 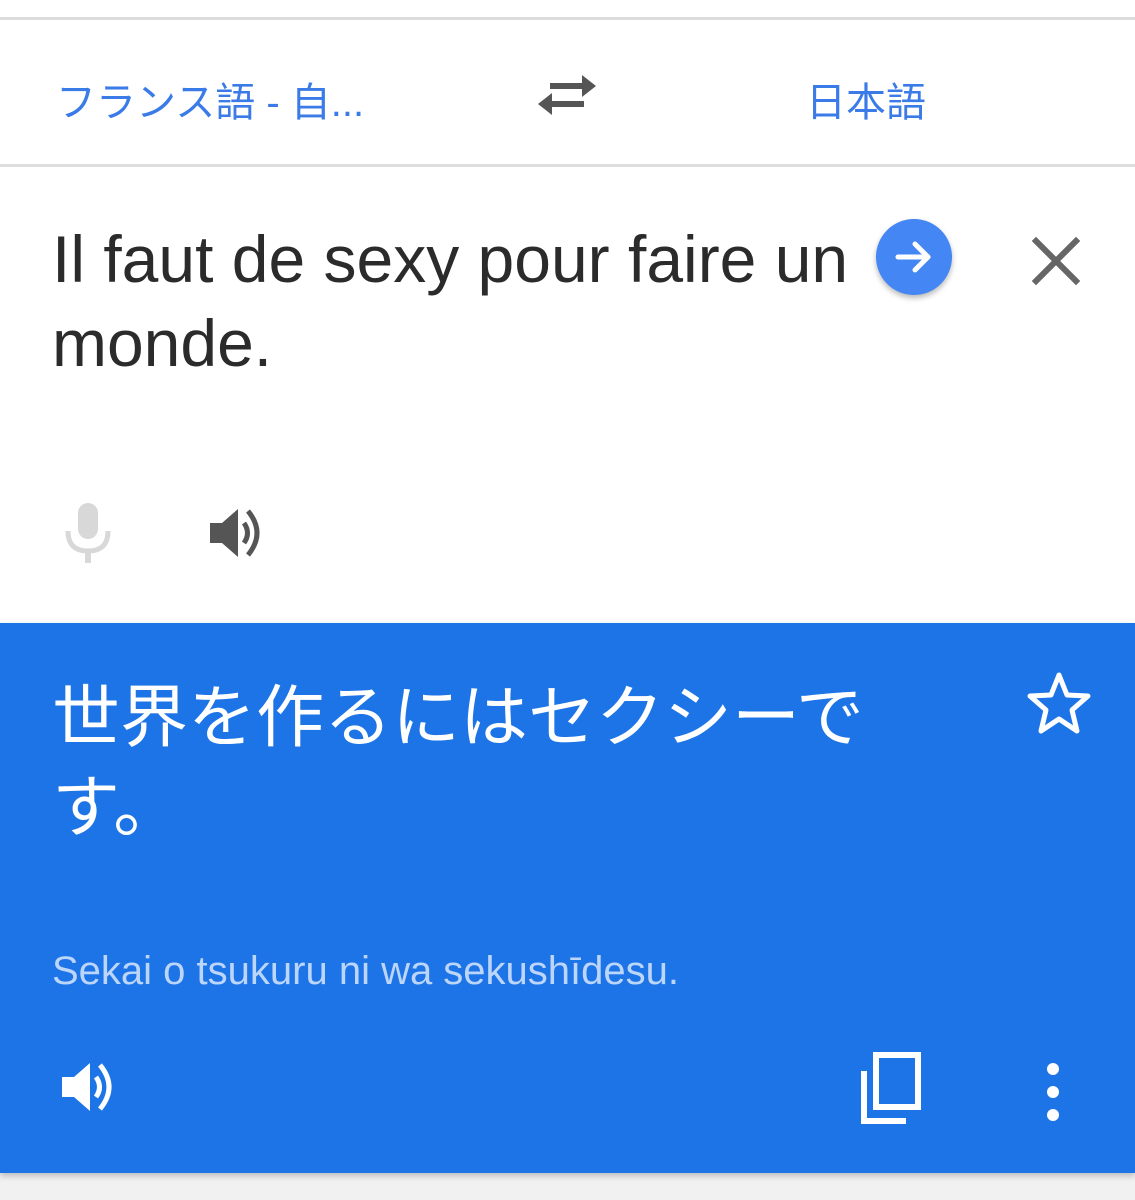 I want to click on listen-translation-button, so click(x=91, y=1087).